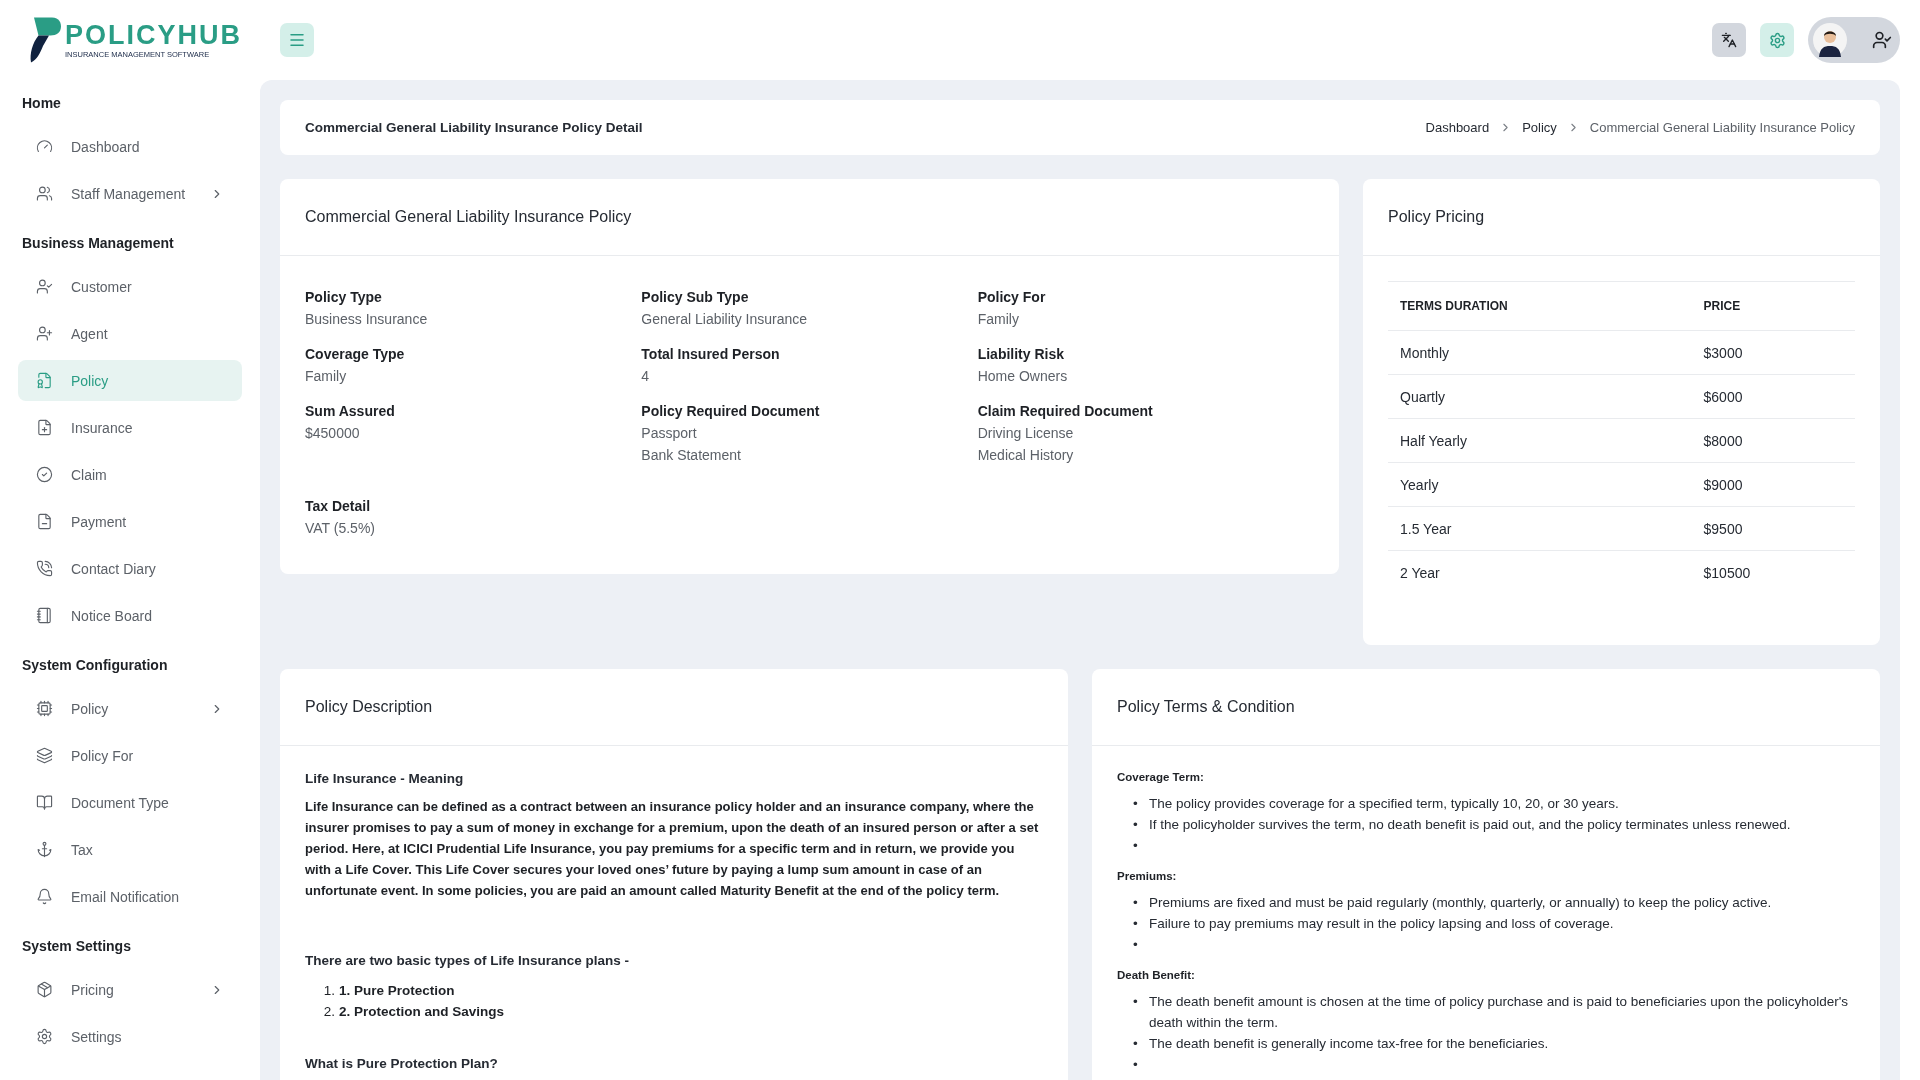  I want to click on sidebar-item: Contact Diary, so click(130, 568).